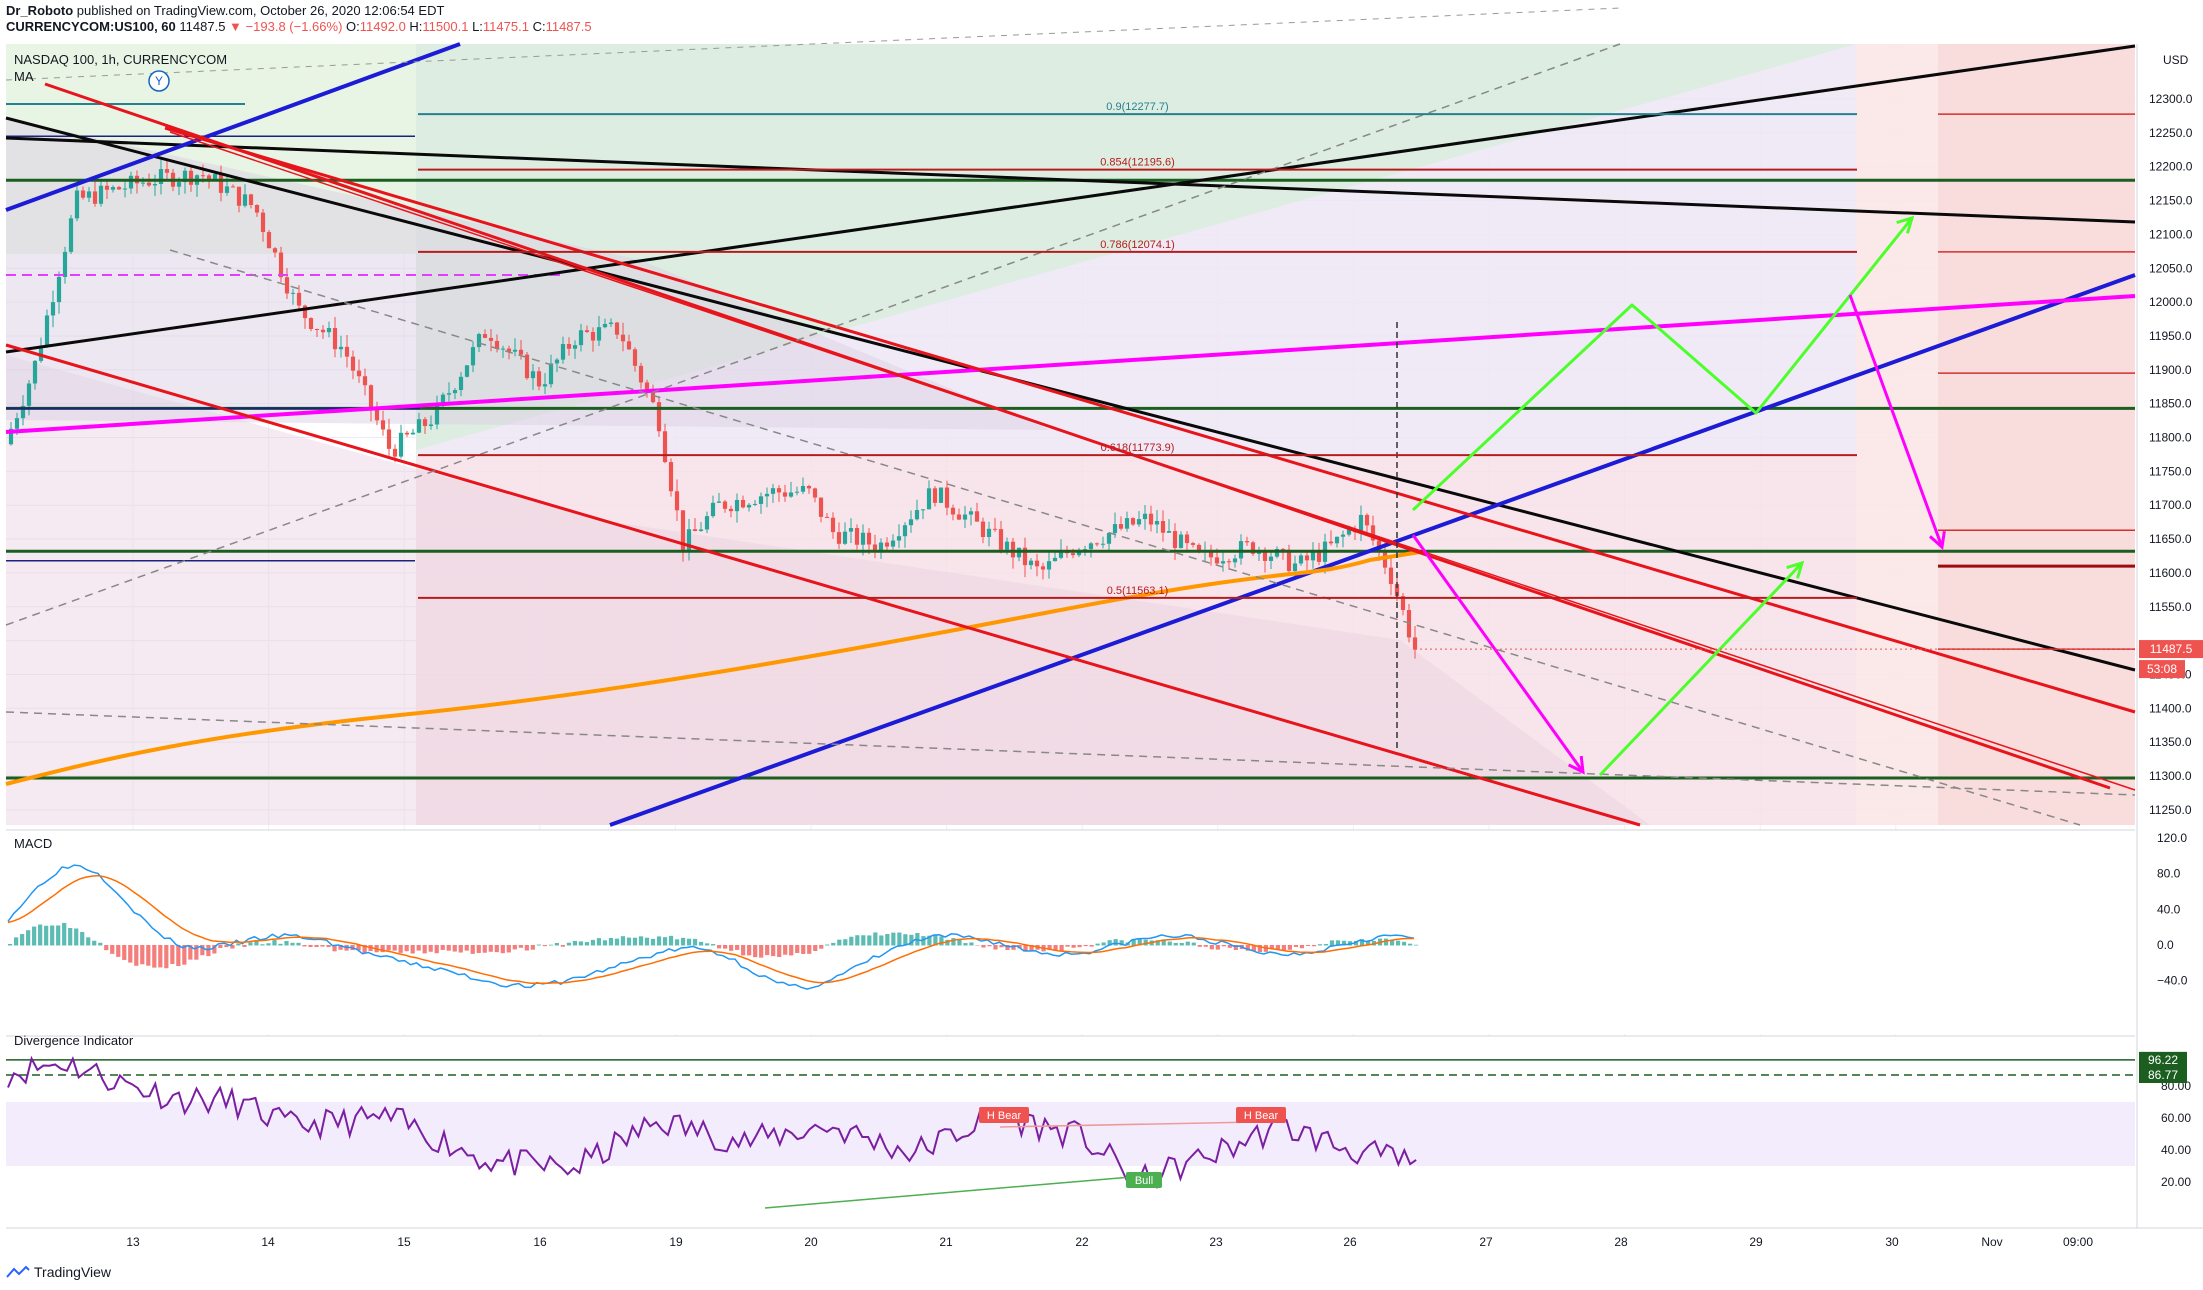 Image resolution: width=2203 pixels, height=1290 pixels. Describe the element at coordinates (505, 26) in the screenshot. I see `l-value: 11475.1` at that location.